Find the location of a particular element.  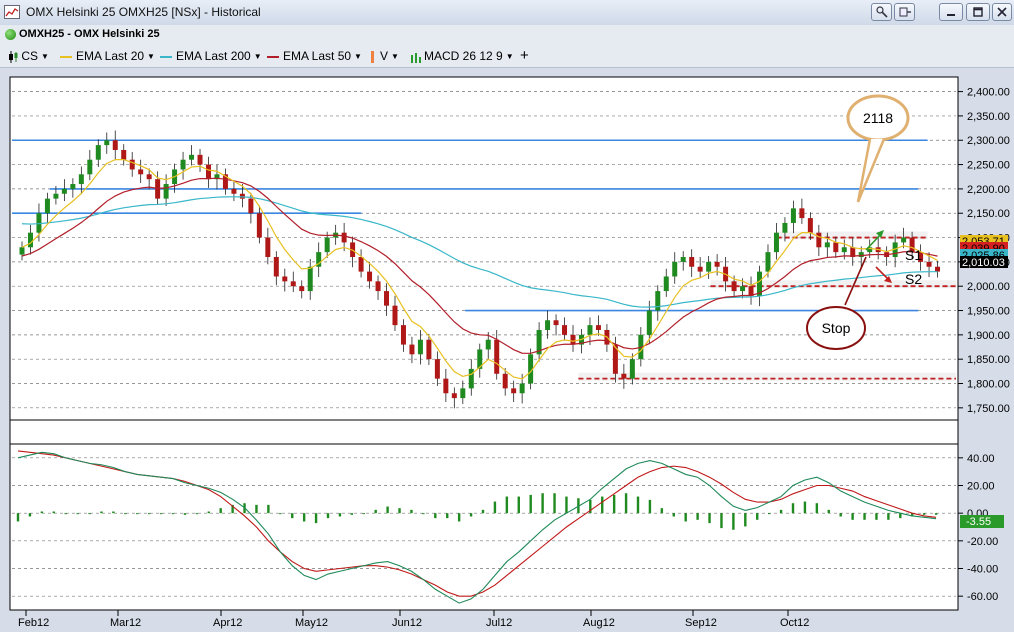

price-tick-label: 2,350.00 is located at coordinates (988, 117).